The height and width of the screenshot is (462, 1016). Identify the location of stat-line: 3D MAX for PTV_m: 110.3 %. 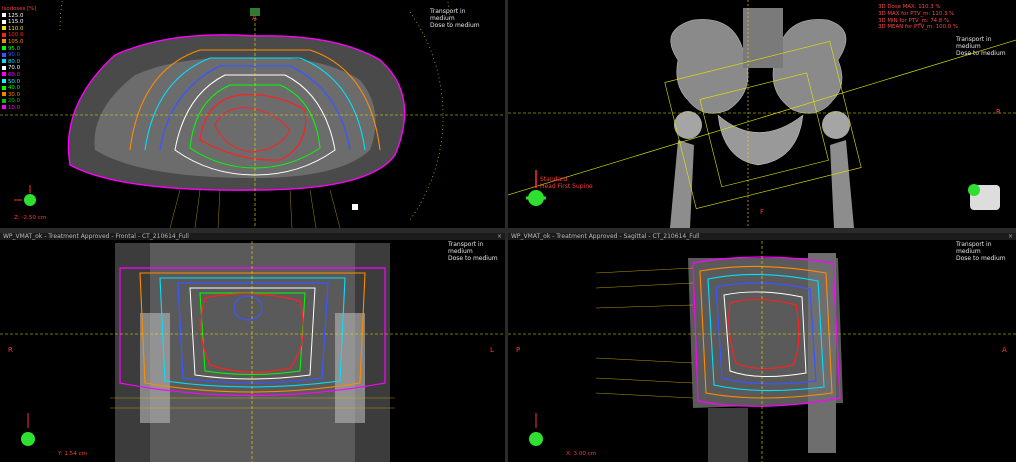
(916, 13).